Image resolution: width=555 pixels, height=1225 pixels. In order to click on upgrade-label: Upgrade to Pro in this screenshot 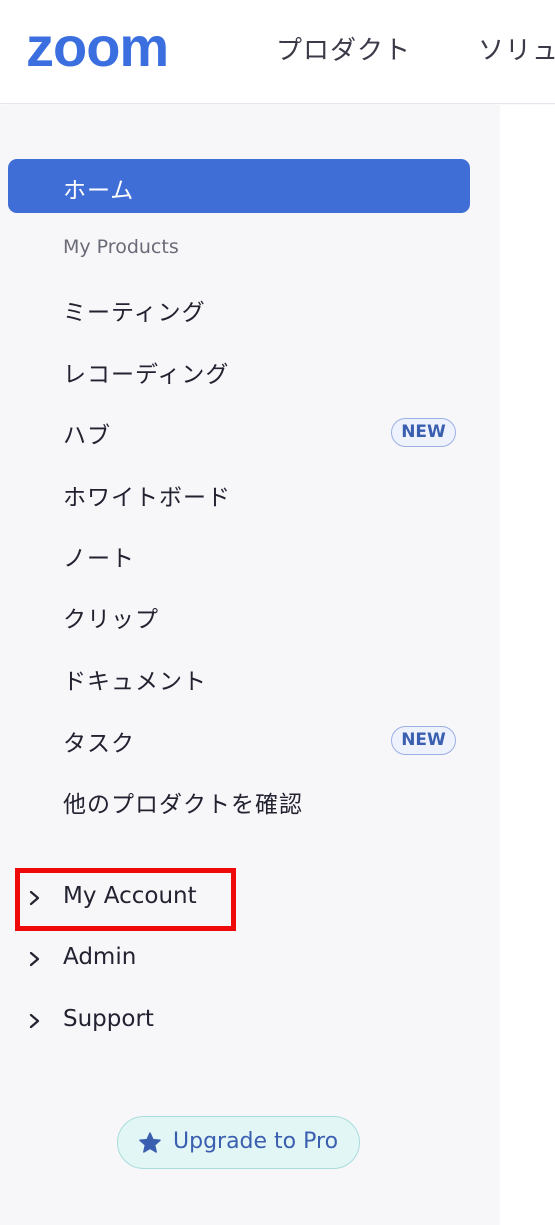, I will do `click(256, 1141)`.